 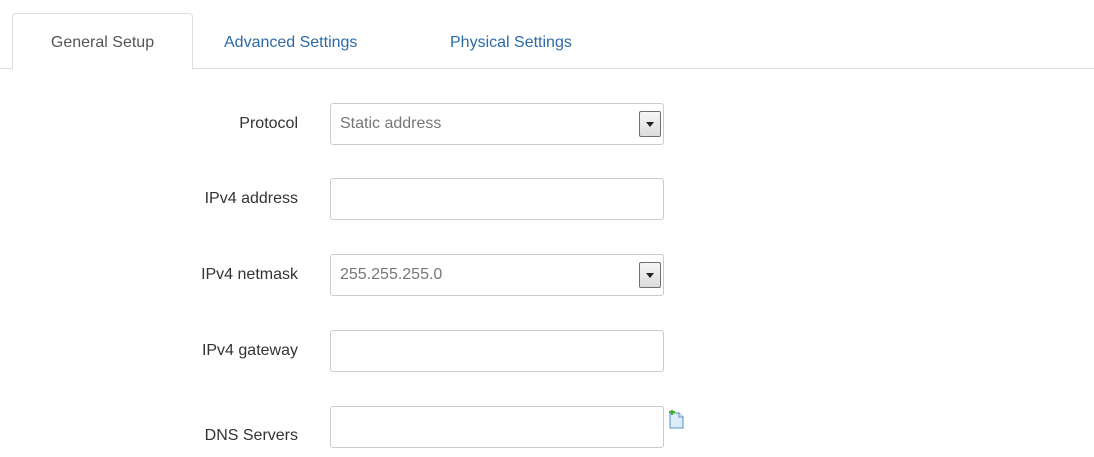 What do you see at coordinates (497, 199) in the screenshot?
I see `ipv4-address-input` at bounding box center [497, 199].